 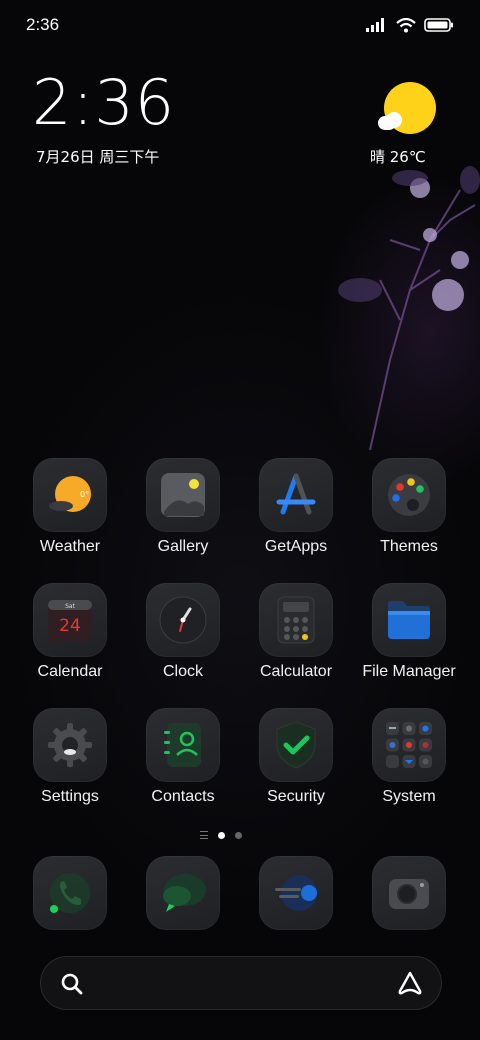 What do you see at coordinates (84, 494) in the screenshot?
I see `svg-text: 0°` at bounding box center [84, 494].